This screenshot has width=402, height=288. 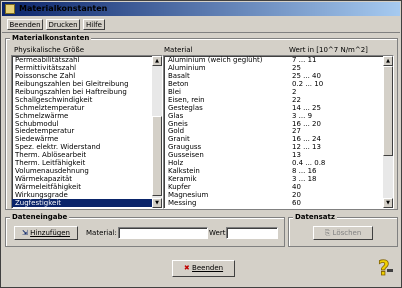 I want to click on property-list-item: Wirkungsgrade, so click(x=87, y=195).